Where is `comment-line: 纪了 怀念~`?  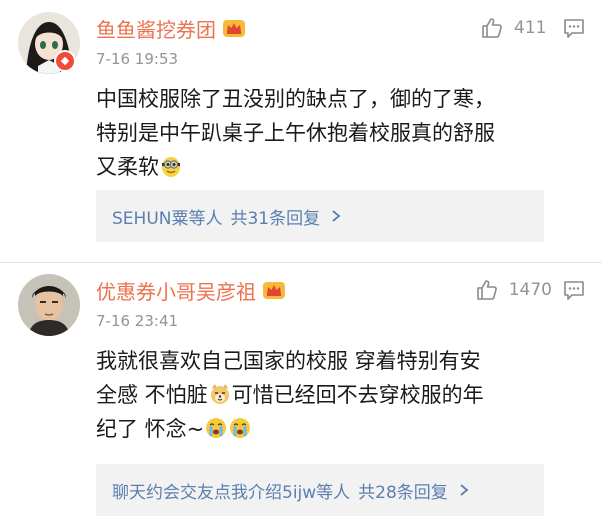
comment-line: 纪了 怀念~ is located at coordinates (150, 429).